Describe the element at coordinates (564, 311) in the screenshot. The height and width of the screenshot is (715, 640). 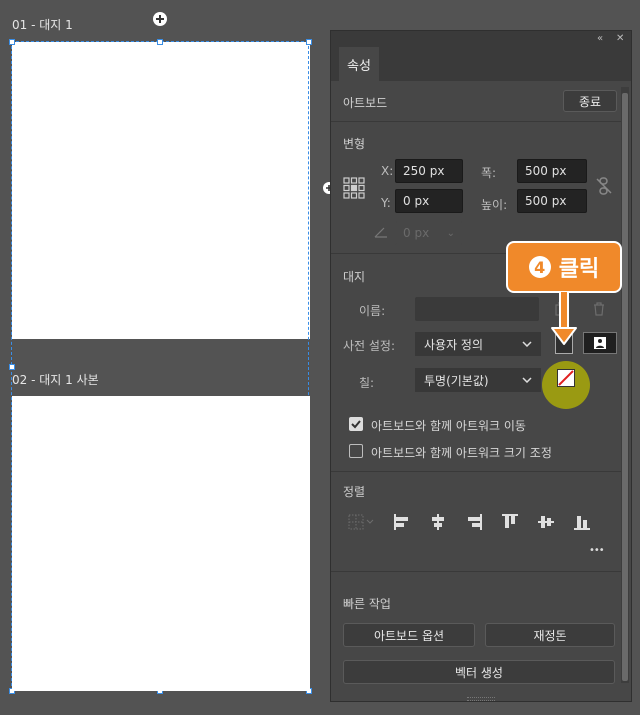
I see `callout-arrow-stem` at that location.